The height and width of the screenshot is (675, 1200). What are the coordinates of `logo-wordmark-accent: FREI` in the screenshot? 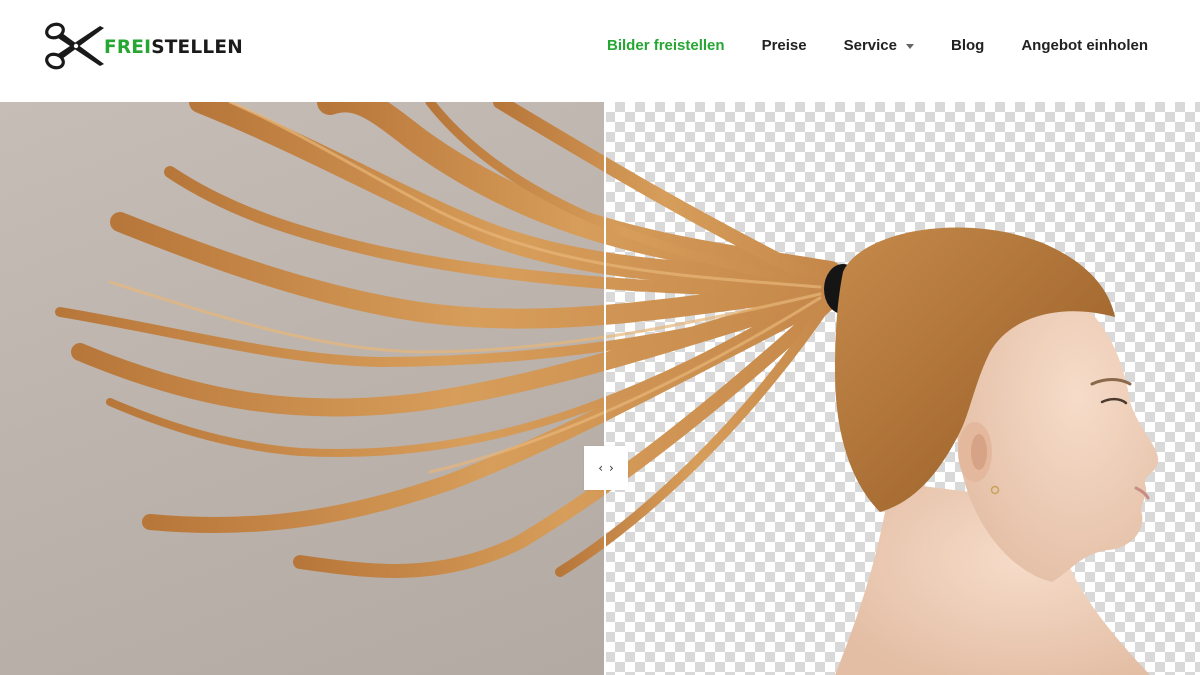 It's located at (128, 47).